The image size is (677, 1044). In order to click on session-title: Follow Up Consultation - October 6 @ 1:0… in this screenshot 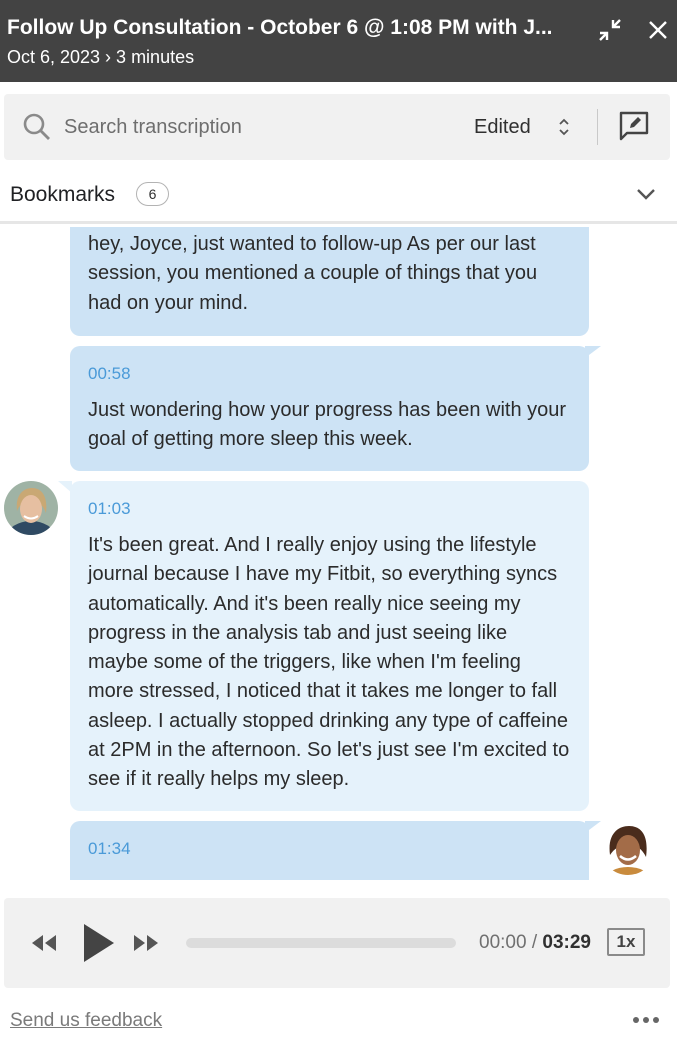, I will do `click(280, 27)`.